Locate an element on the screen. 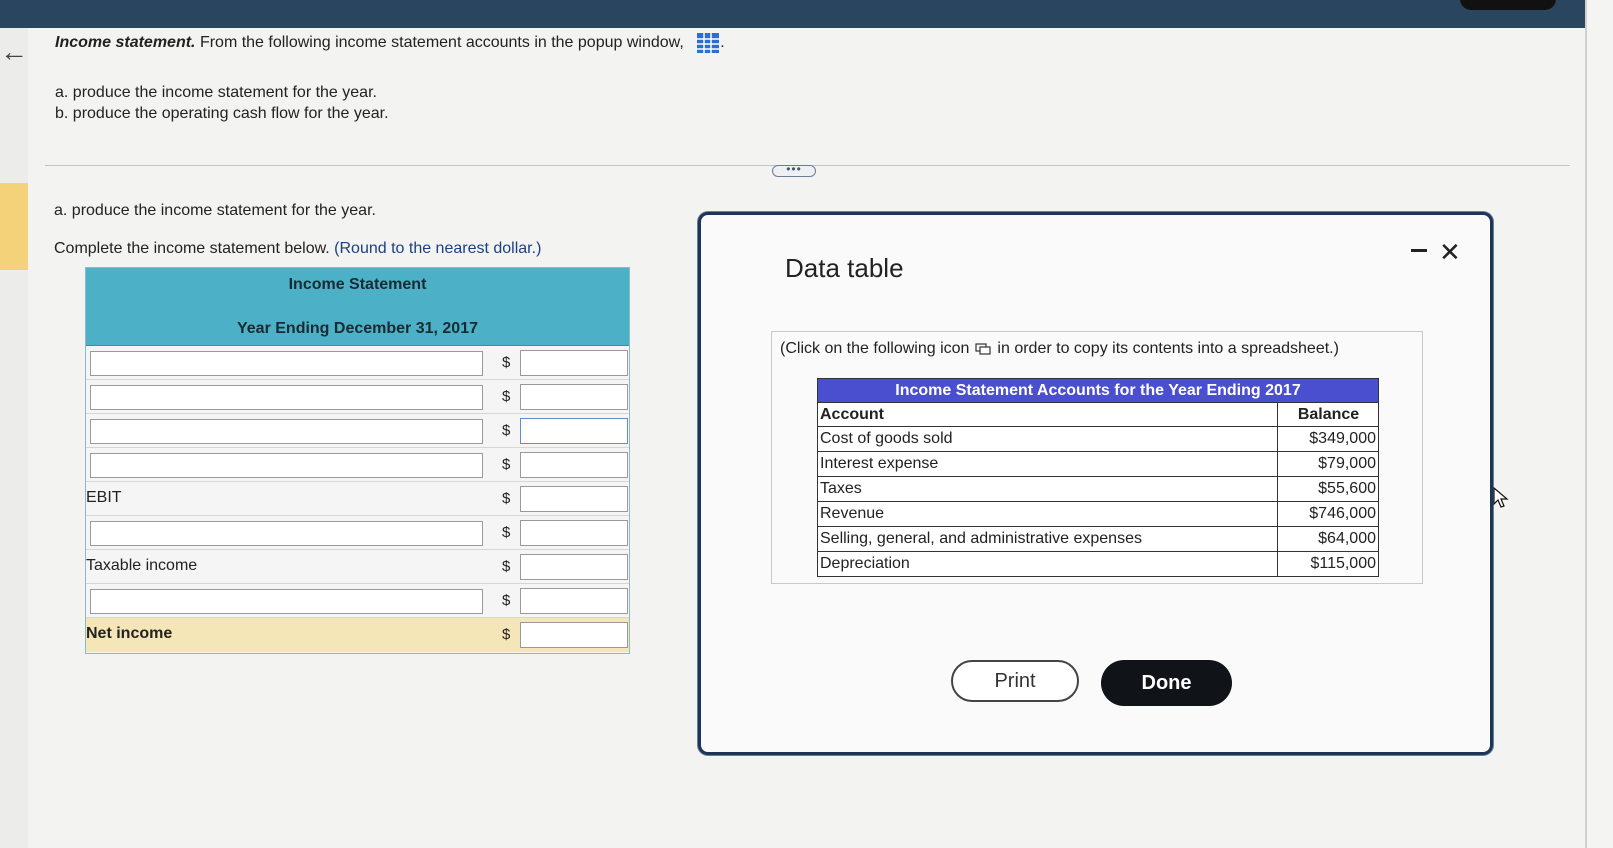 This screenshot has width=1613, height=848. table-row: Interest expense $79,000 is located at coordinates (1097, 464).